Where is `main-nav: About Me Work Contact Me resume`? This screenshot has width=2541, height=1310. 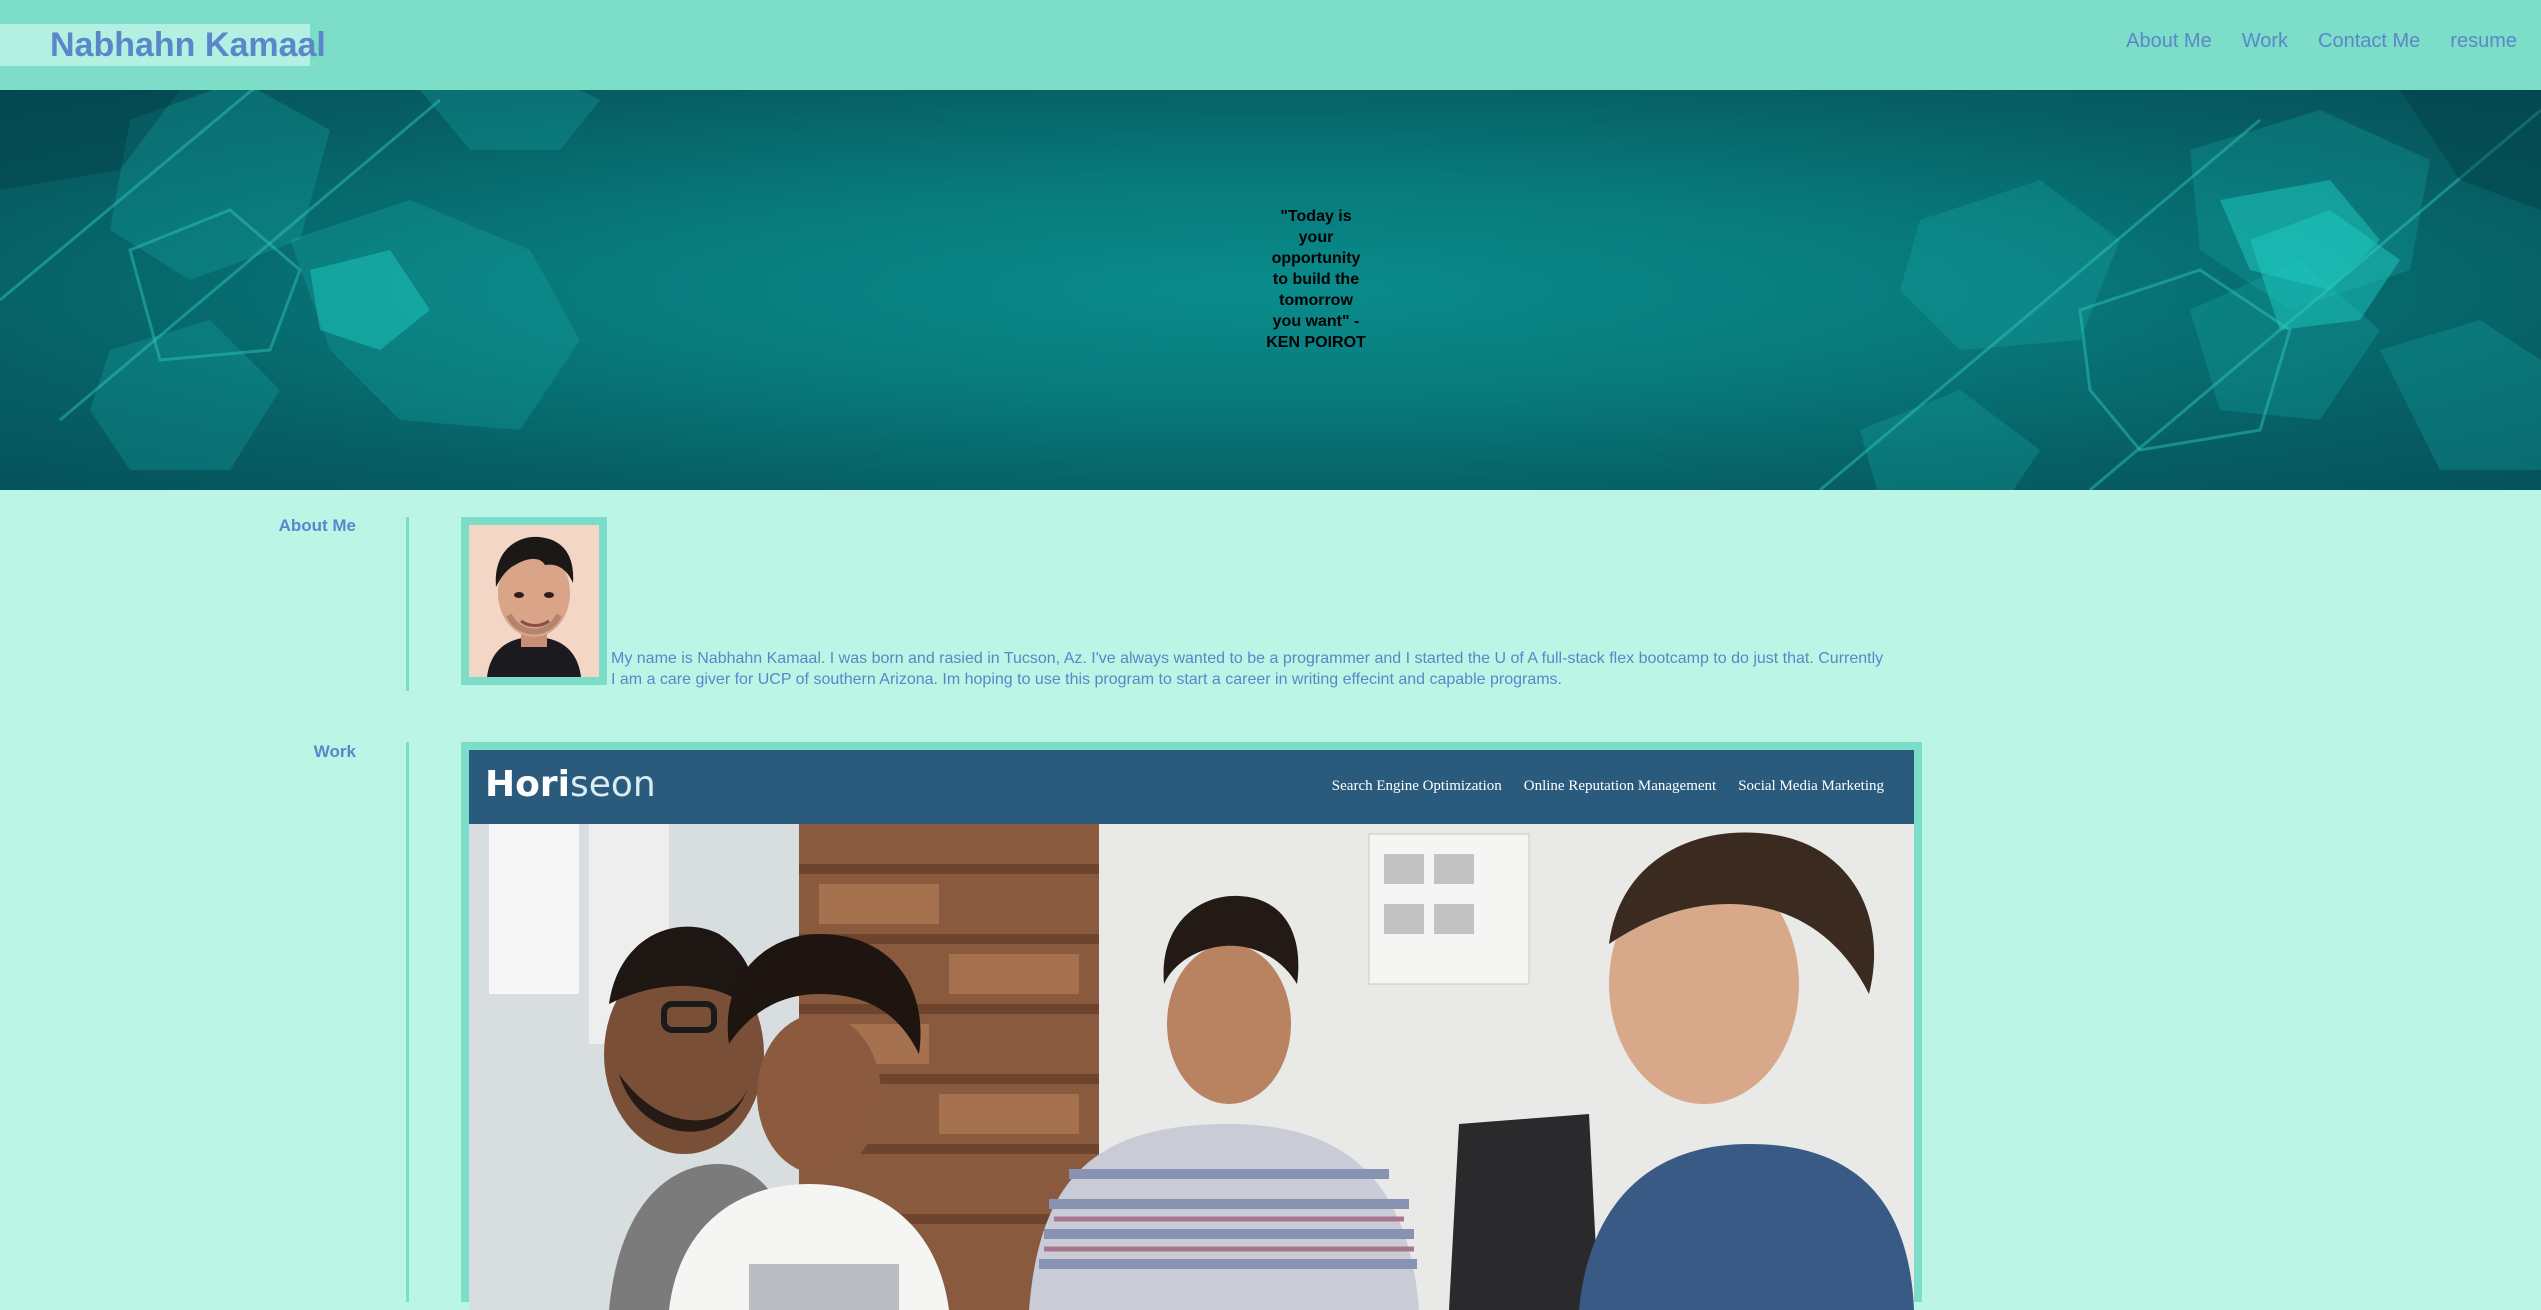 main-nav: About Me Work Contact Me resume is located at coordinates (2321, 41).